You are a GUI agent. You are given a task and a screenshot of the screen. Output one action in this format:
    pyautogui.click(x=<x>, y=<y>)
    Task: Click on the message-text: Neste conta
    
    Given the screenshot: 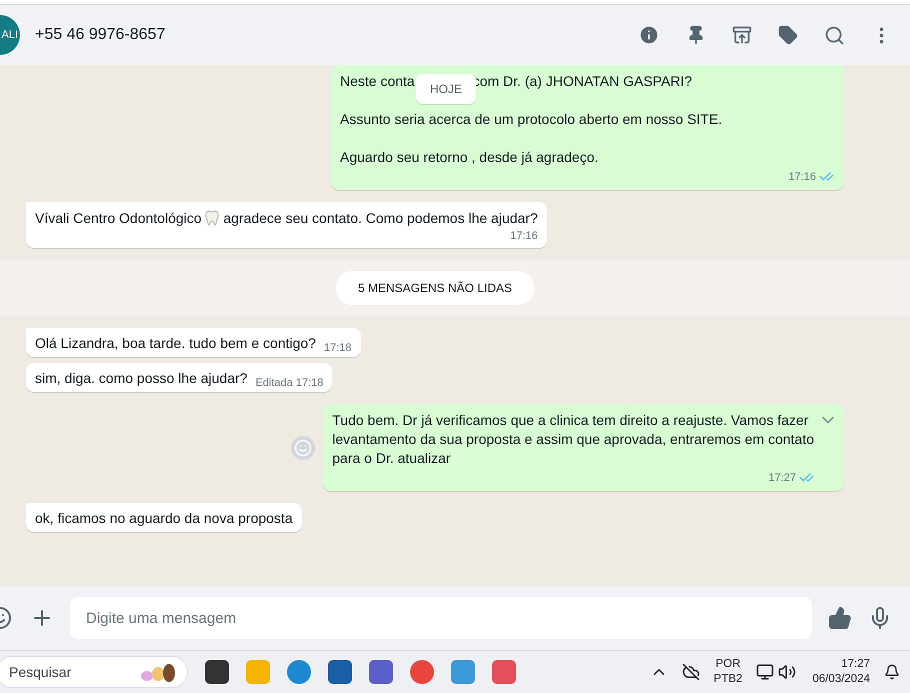 What is the action you would take?
    pyautogui.click(x=377, y=81)
    